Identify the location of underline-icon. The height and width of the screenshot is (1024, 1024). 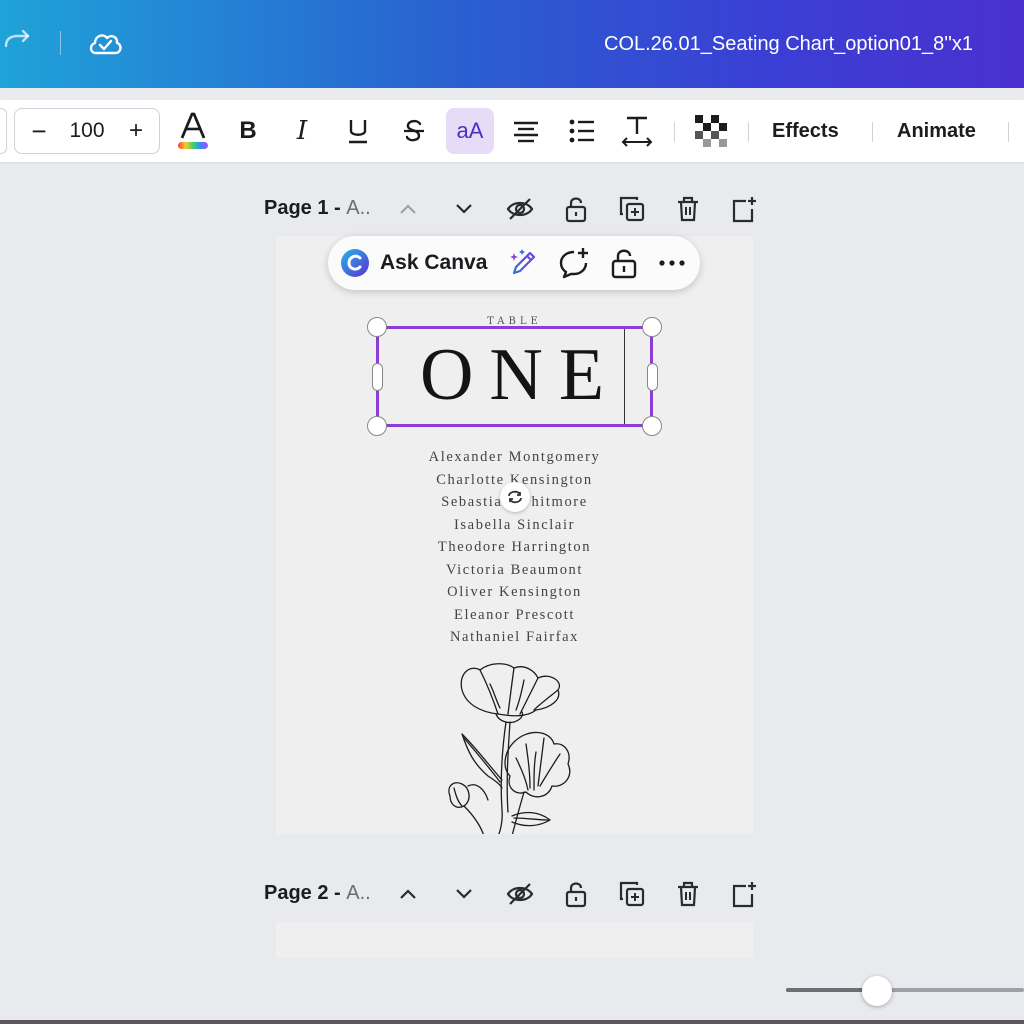
(358, 132).